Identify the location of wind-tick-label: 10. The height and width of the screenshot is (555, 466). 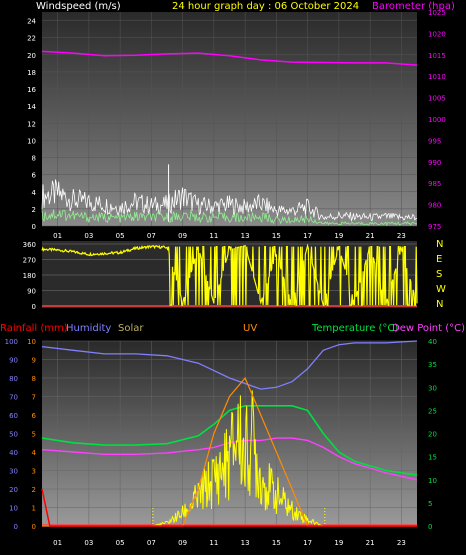
(31, 141).